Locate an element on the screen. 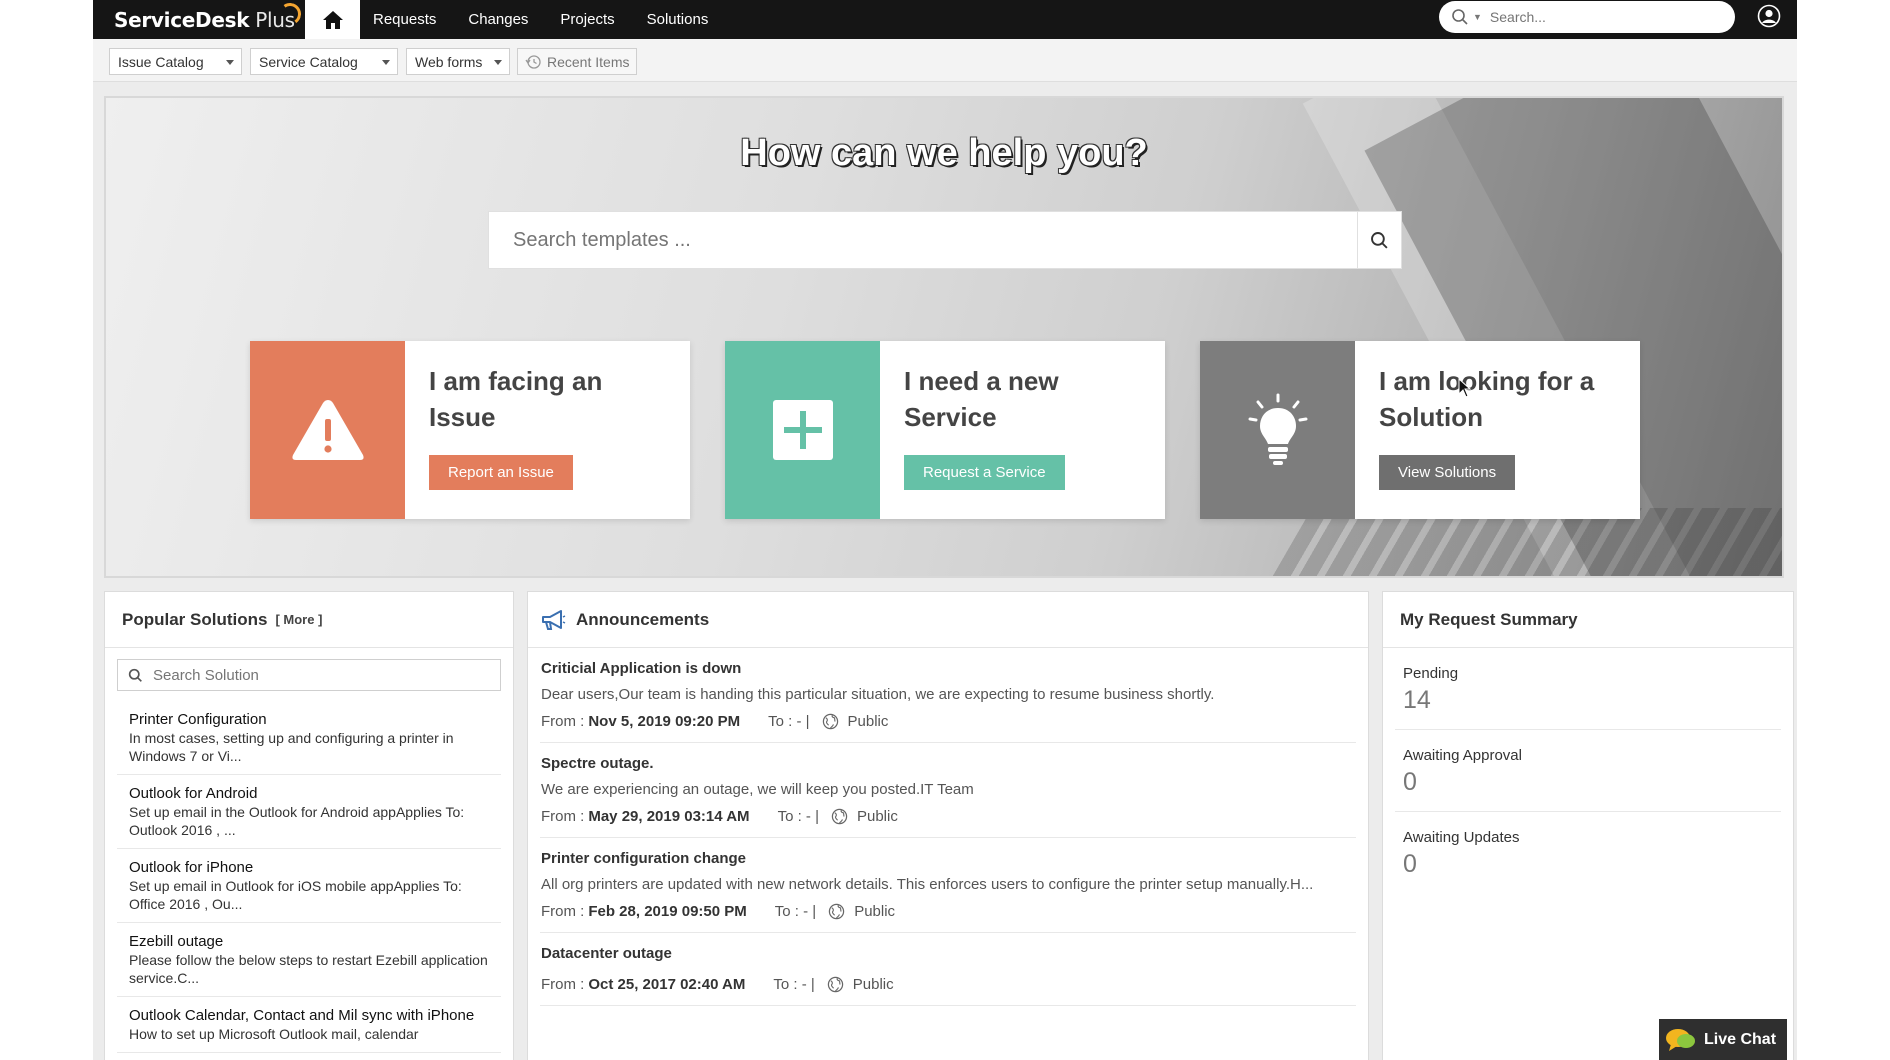 This screenshot has height=1060, width=1890. view-solutions-card-icon-area is located at coordinates (1277, 430).